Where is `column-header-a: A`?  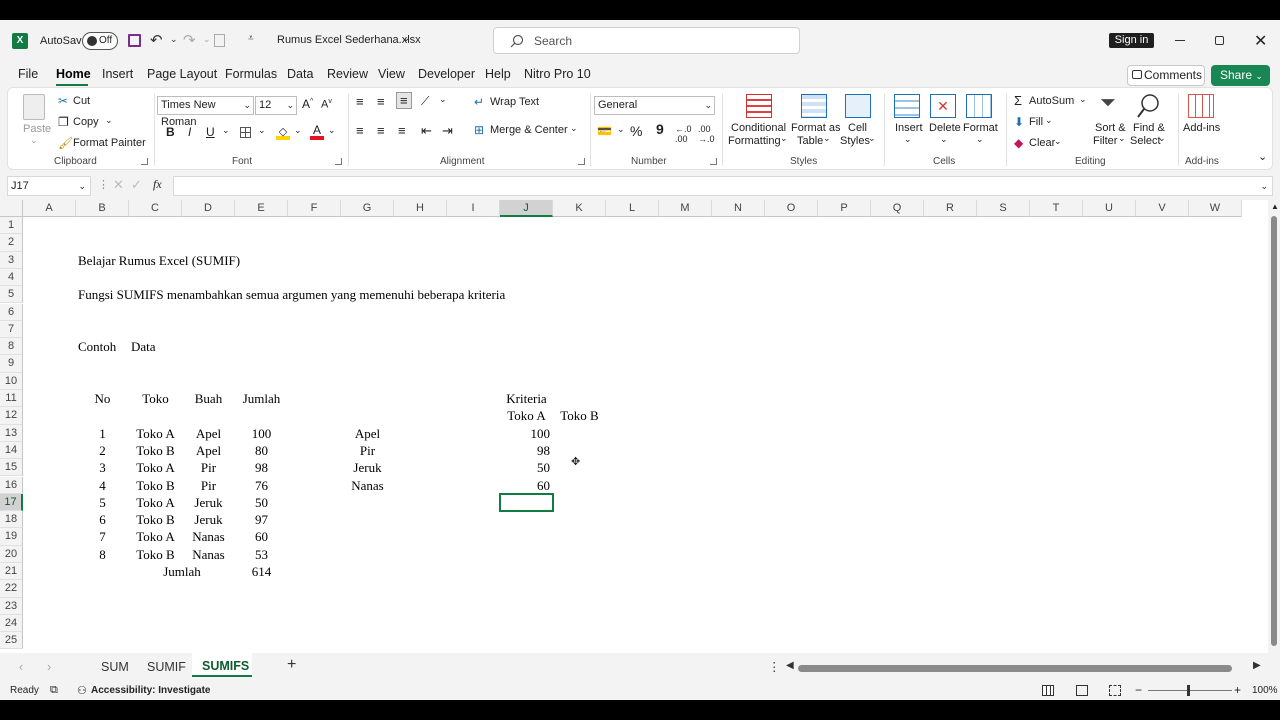 column-header-a: A is located at coordinates (49, 208).